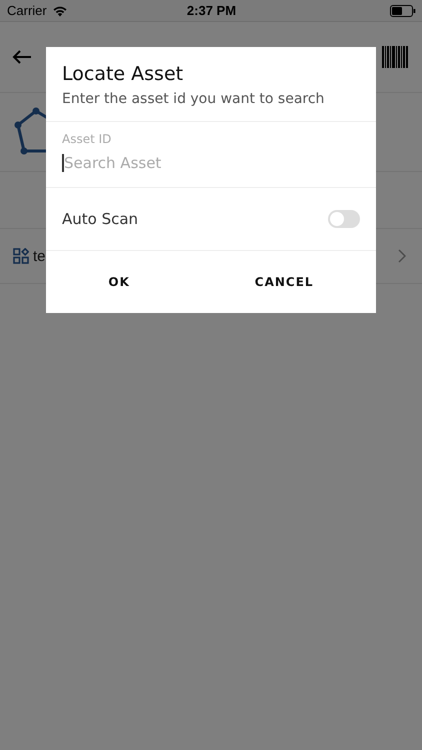  Describe the element at coordinates (123, 74) in the screenshot. I see `dialog-title: Locate Asset` at that location.